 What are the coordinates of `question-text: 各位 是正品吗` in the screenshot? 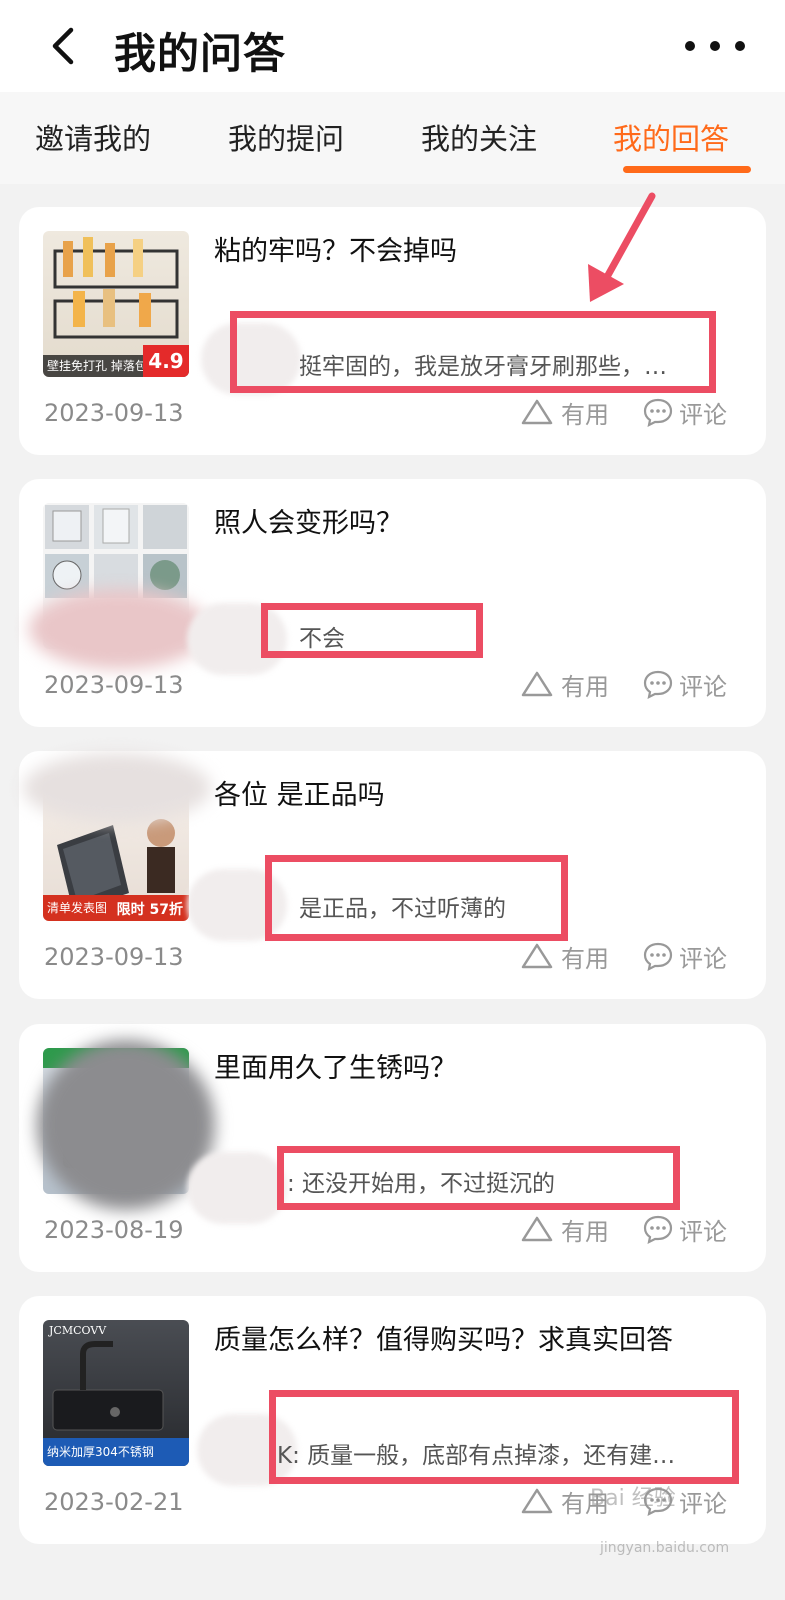 It's located at (299, 792).